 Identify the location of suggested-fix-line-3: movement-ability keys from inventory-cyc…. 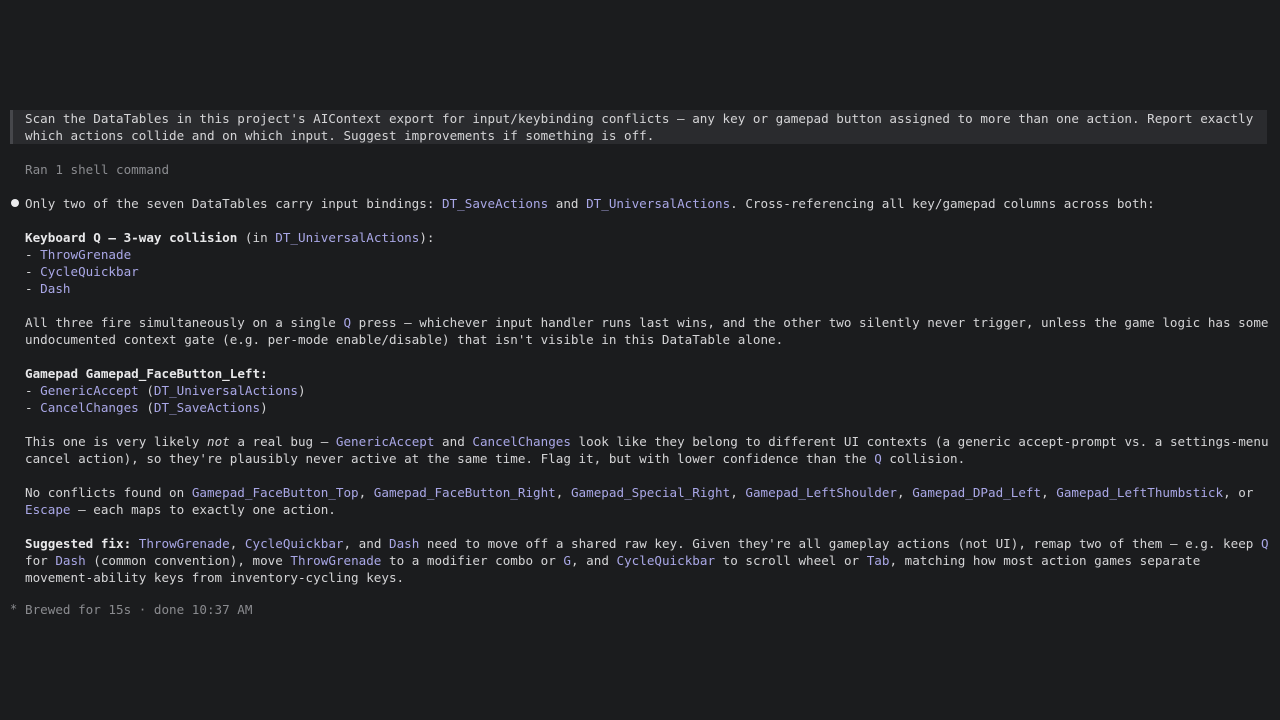
(215, 577).